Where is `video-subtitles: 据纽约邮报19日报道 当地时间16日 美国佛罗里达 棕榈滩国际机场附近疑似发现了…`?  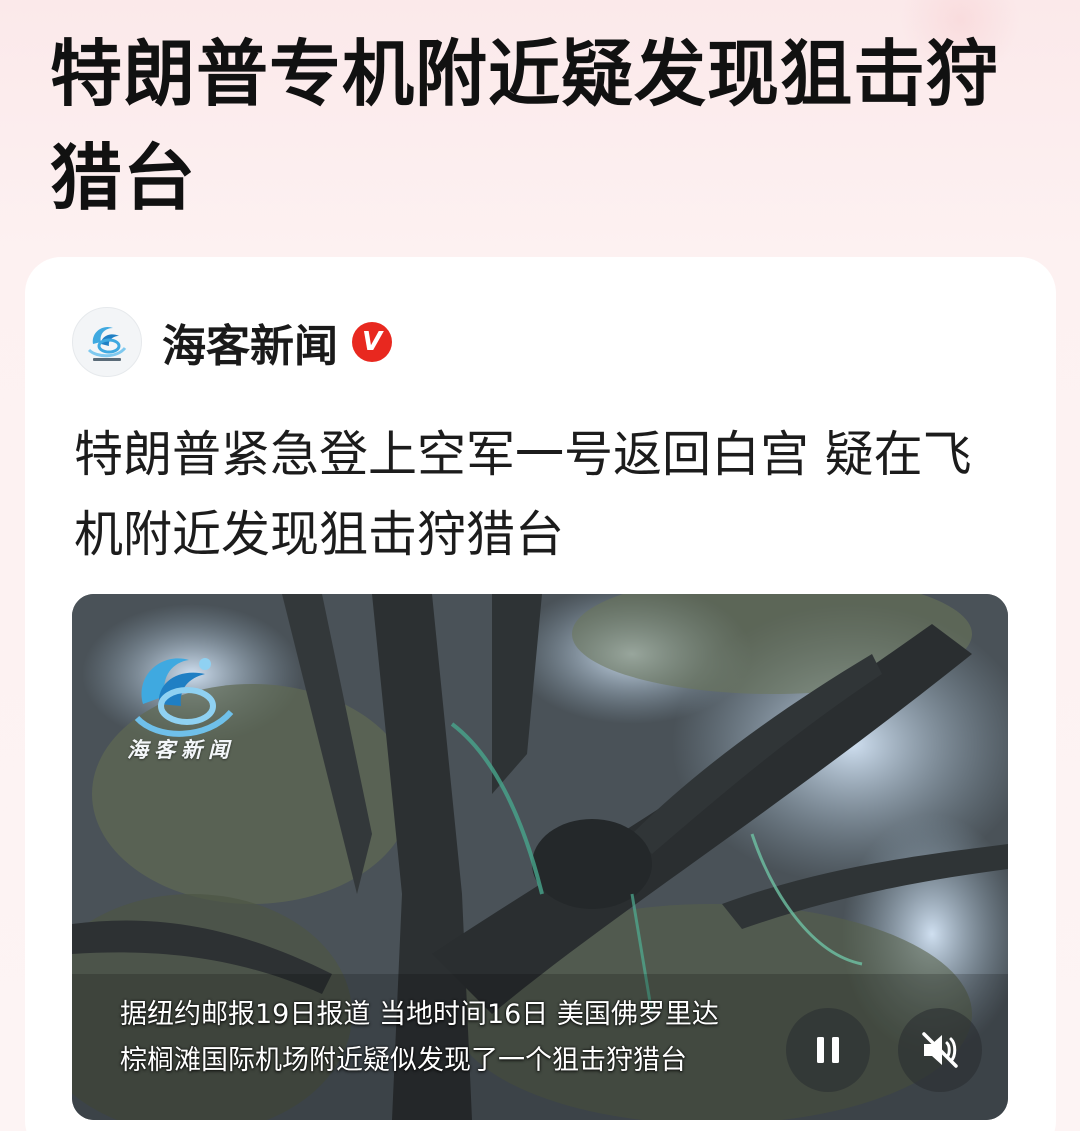
video-subtitles: 据纽约邮报19日报道 当地时间16日 美国佛罗里达 棕榈滩国际机场附近疑似发现了… is located at coordinates (419, 1038).